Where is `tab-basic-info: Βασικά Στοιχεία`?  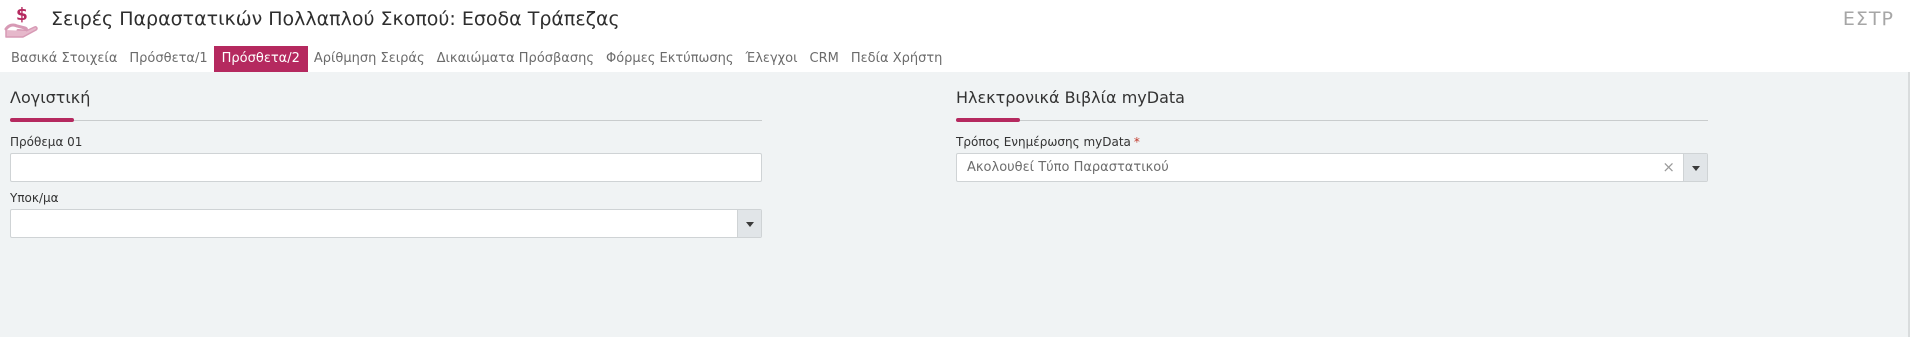 tab-basic-info: Βασικά Στοιχεία is located at coordinates (64, 59).